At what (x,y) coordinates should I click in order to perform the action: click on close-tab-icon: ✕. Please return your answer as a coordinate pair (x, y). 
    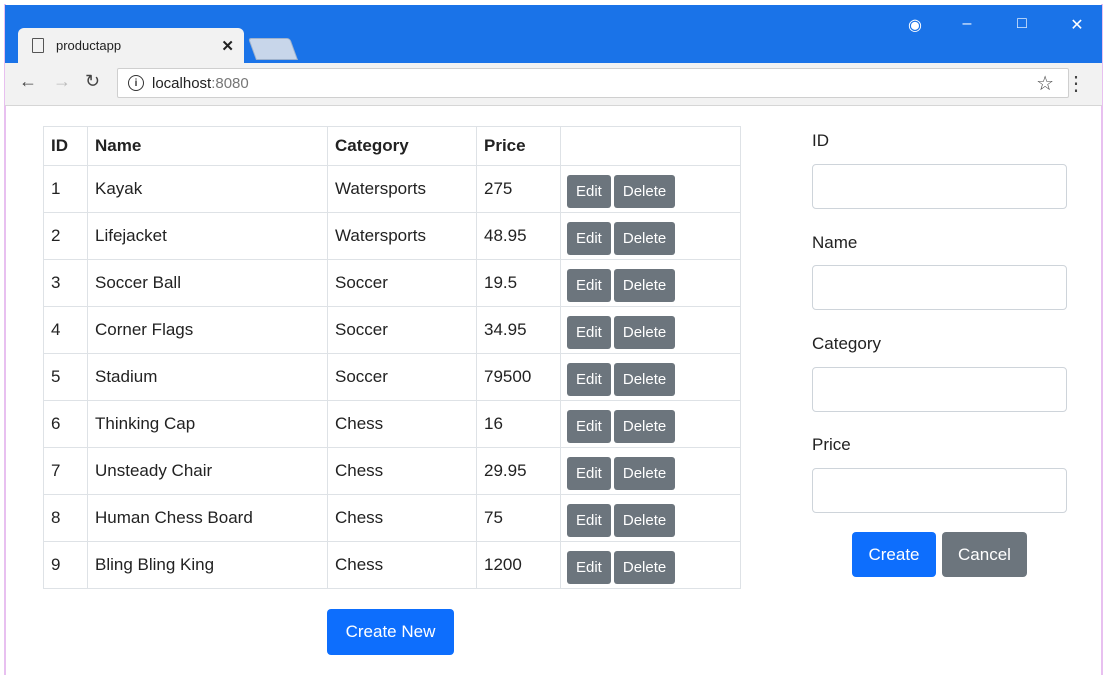
    Looking at the image, I should click on (227, 46).